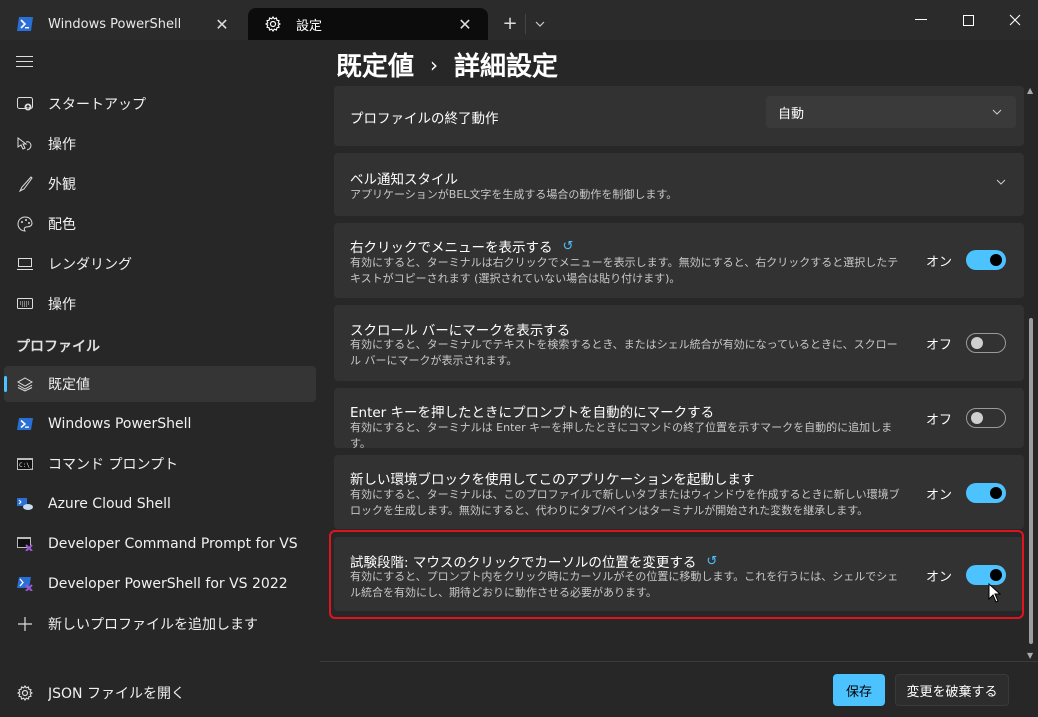 The height and width of the screenshot is (717, 1038). Describe the element at coordinates (90, 265) in the screenshot. I see `sidebar-item-label: レンダリング` at that location.